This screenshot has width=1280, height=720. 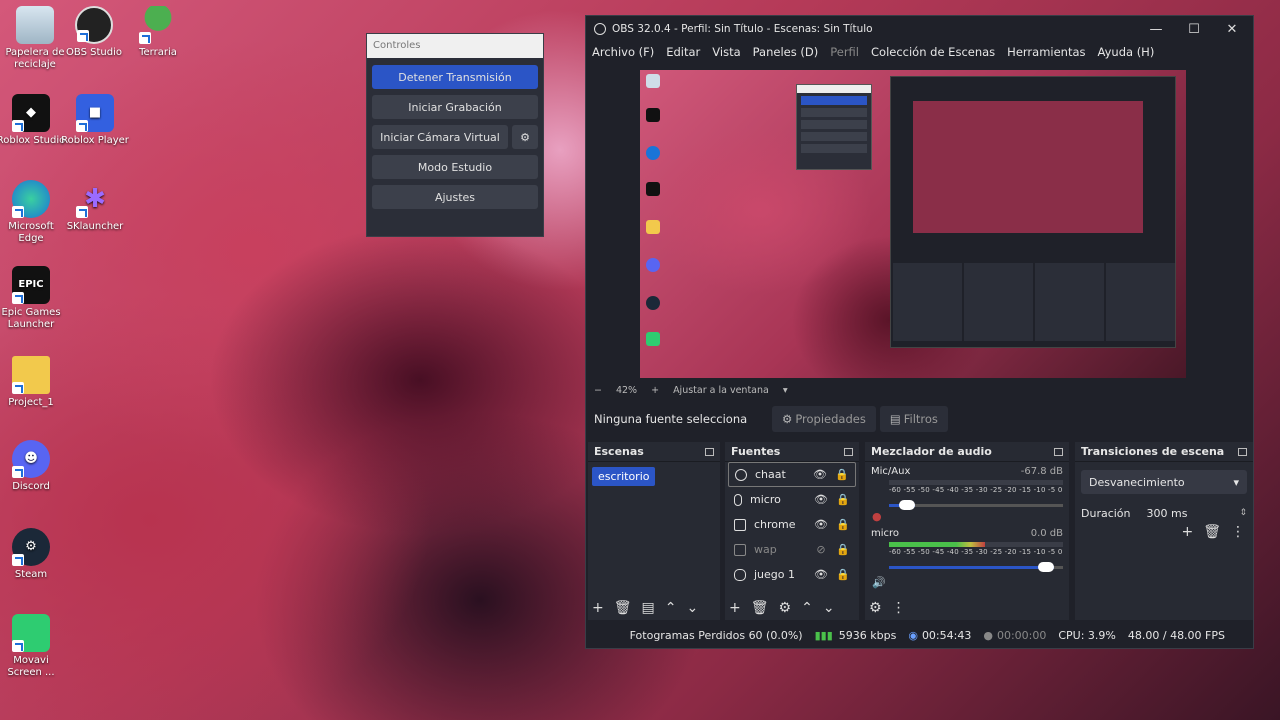 What do you see at coordinates (792, 574) in the screenshot?
I see `source-row: juego 1 👁 🔒` at bounding box center [792, 574].